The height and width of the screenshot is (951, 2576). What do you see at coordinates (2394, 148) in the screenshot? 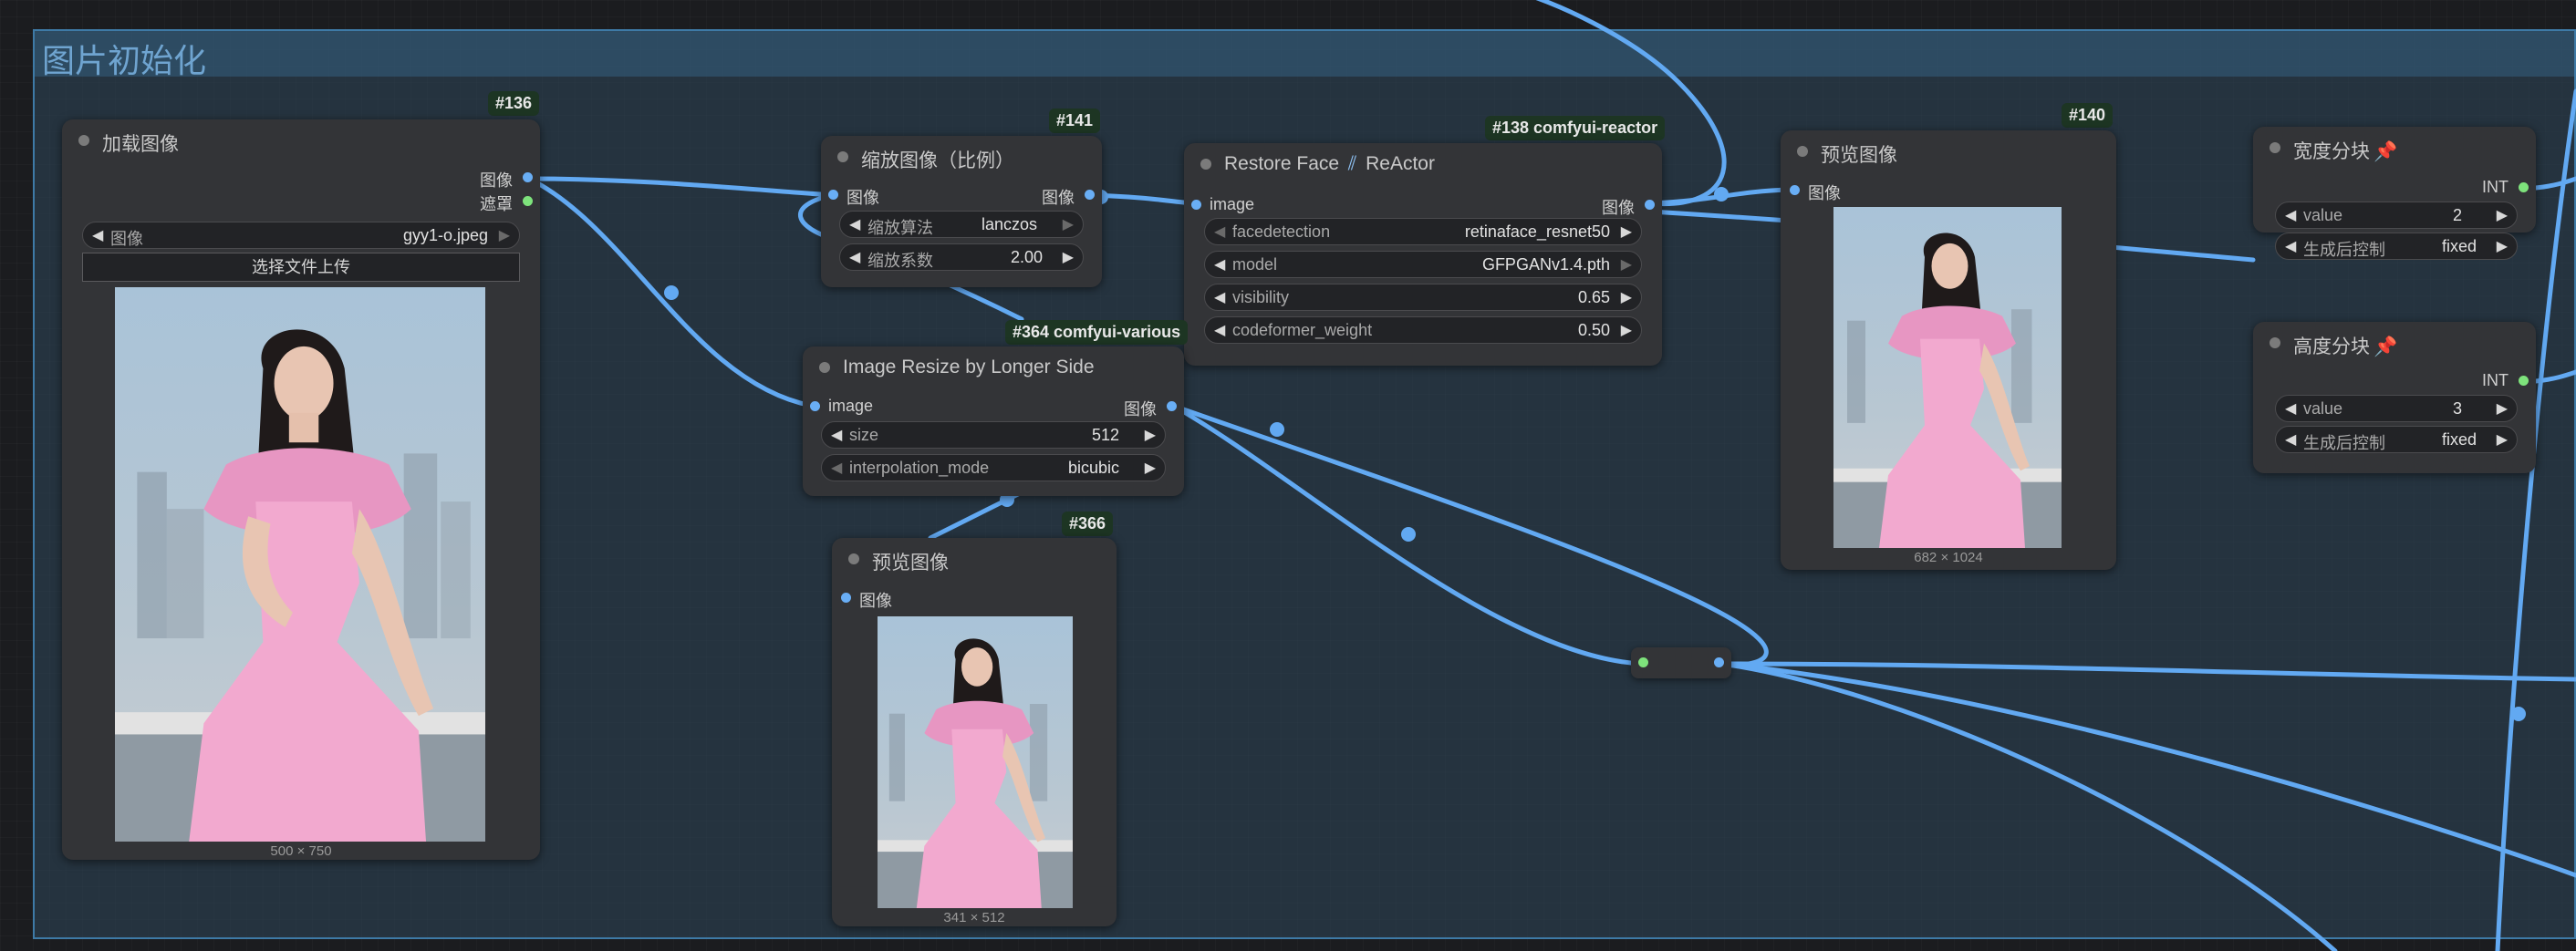
I see `node-header: 宽度分块 📌` at bounding box center [2394, 148].